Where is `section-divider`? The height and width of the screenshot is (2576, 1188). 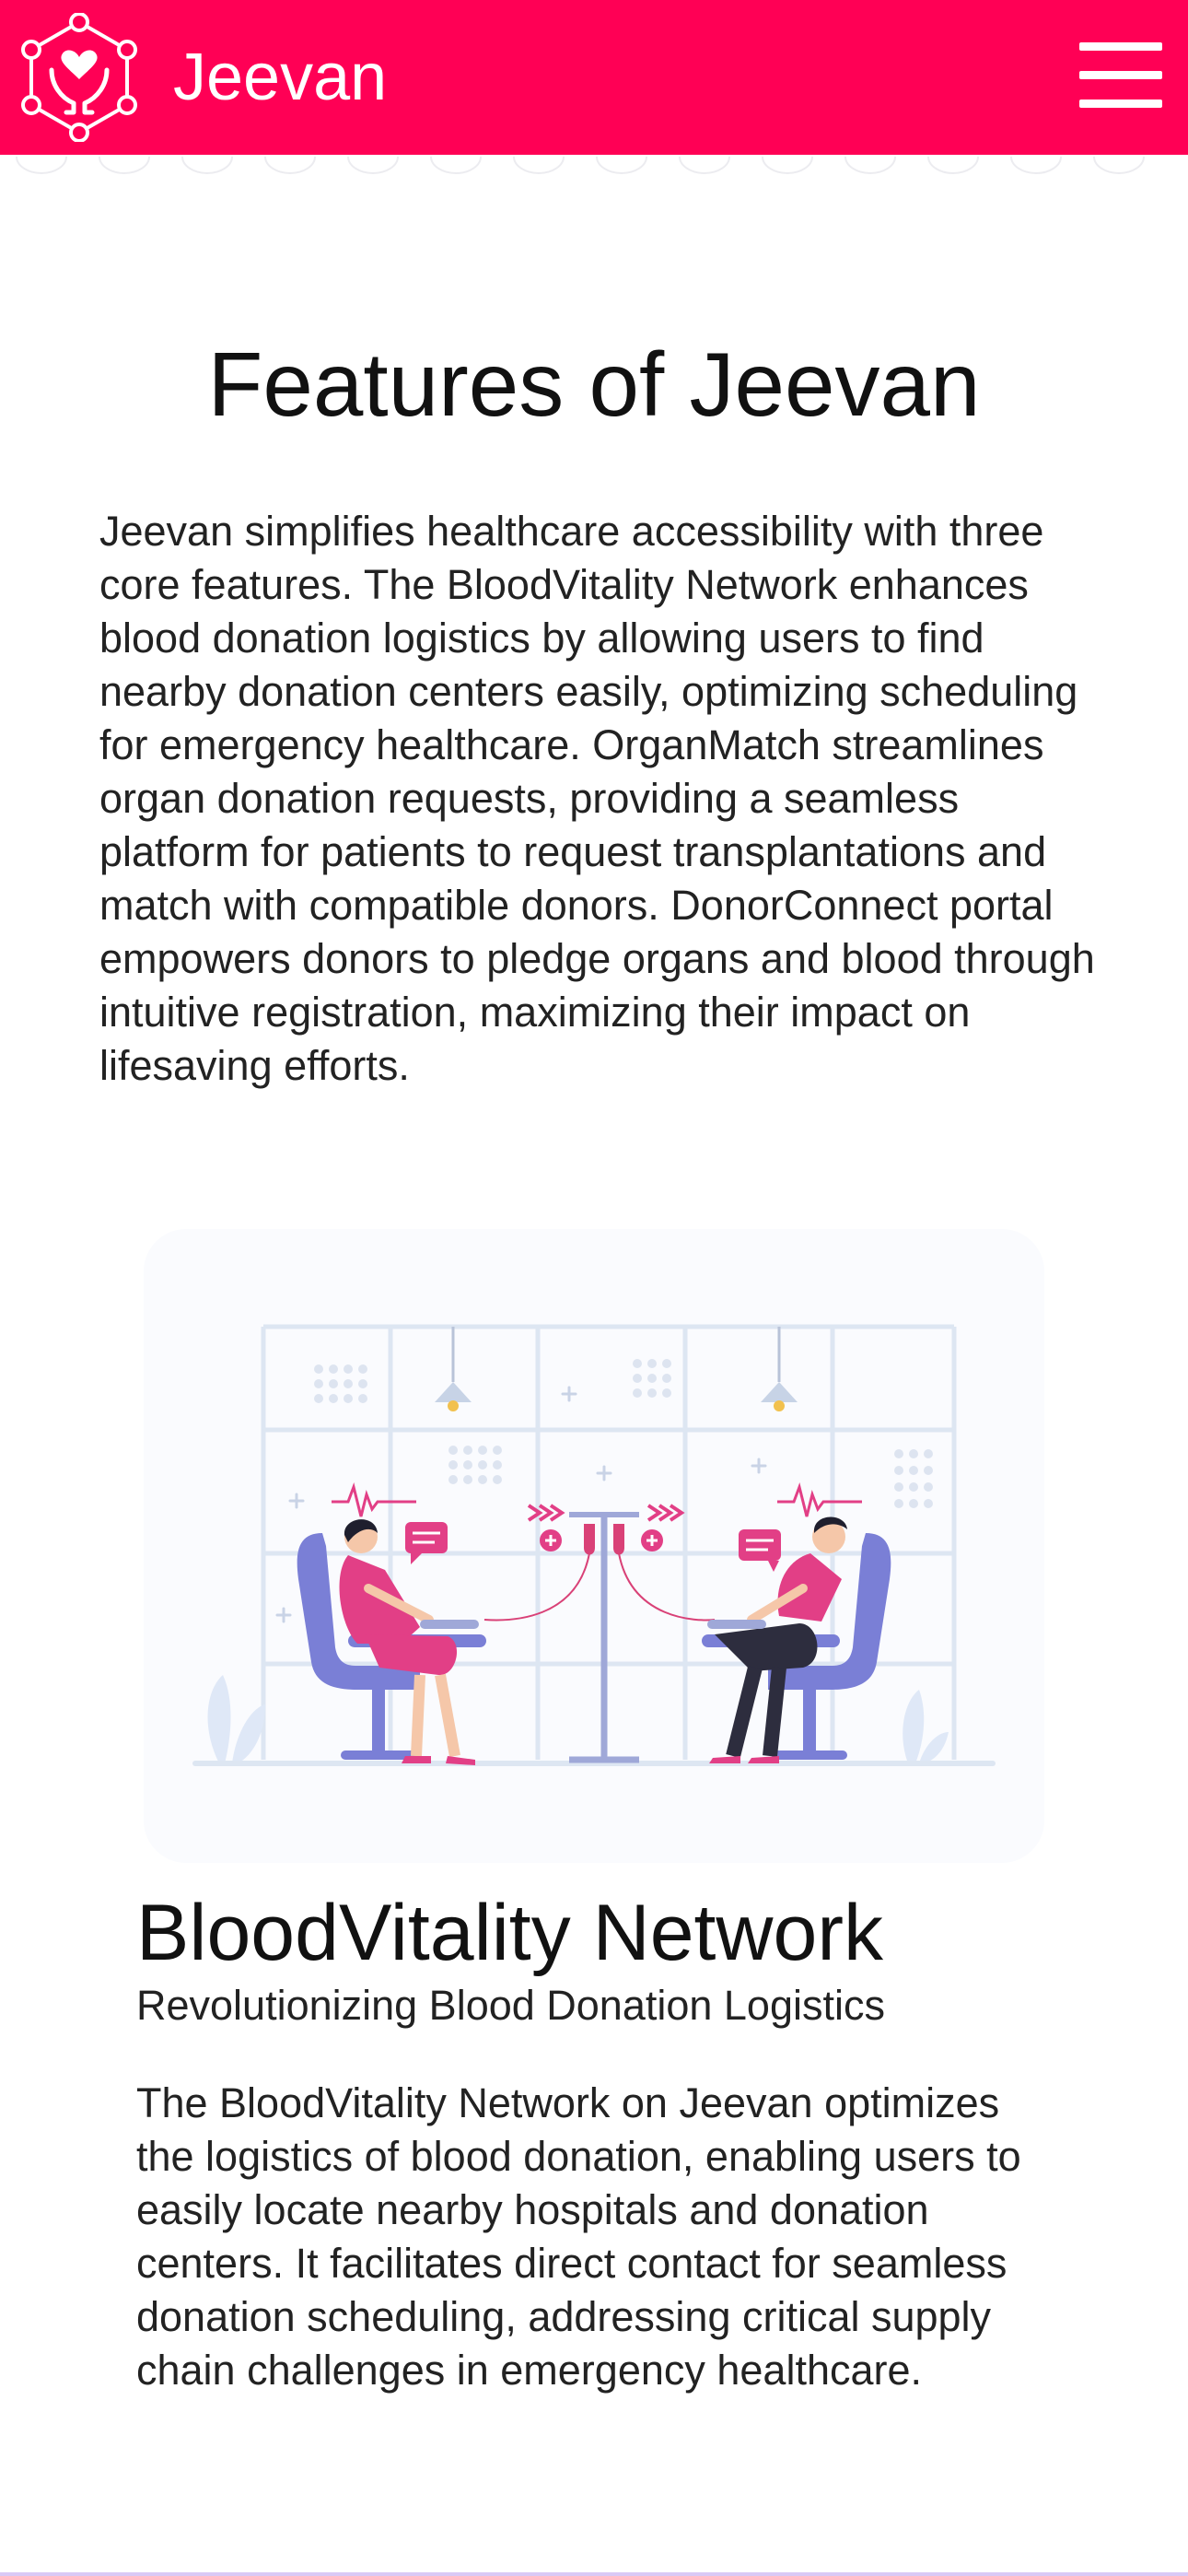
section-divider is located at coordinates (594, 2574).